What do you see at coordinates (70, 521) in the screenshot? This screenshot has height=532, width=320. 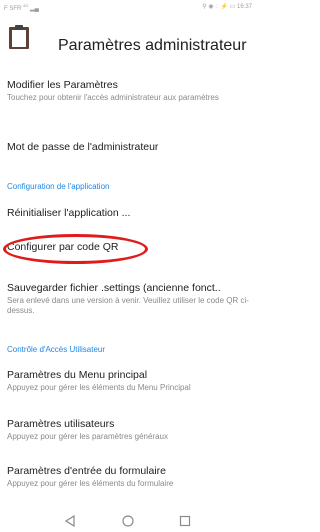 I see `back-triangle-icon` at bounding box center [70, 521].